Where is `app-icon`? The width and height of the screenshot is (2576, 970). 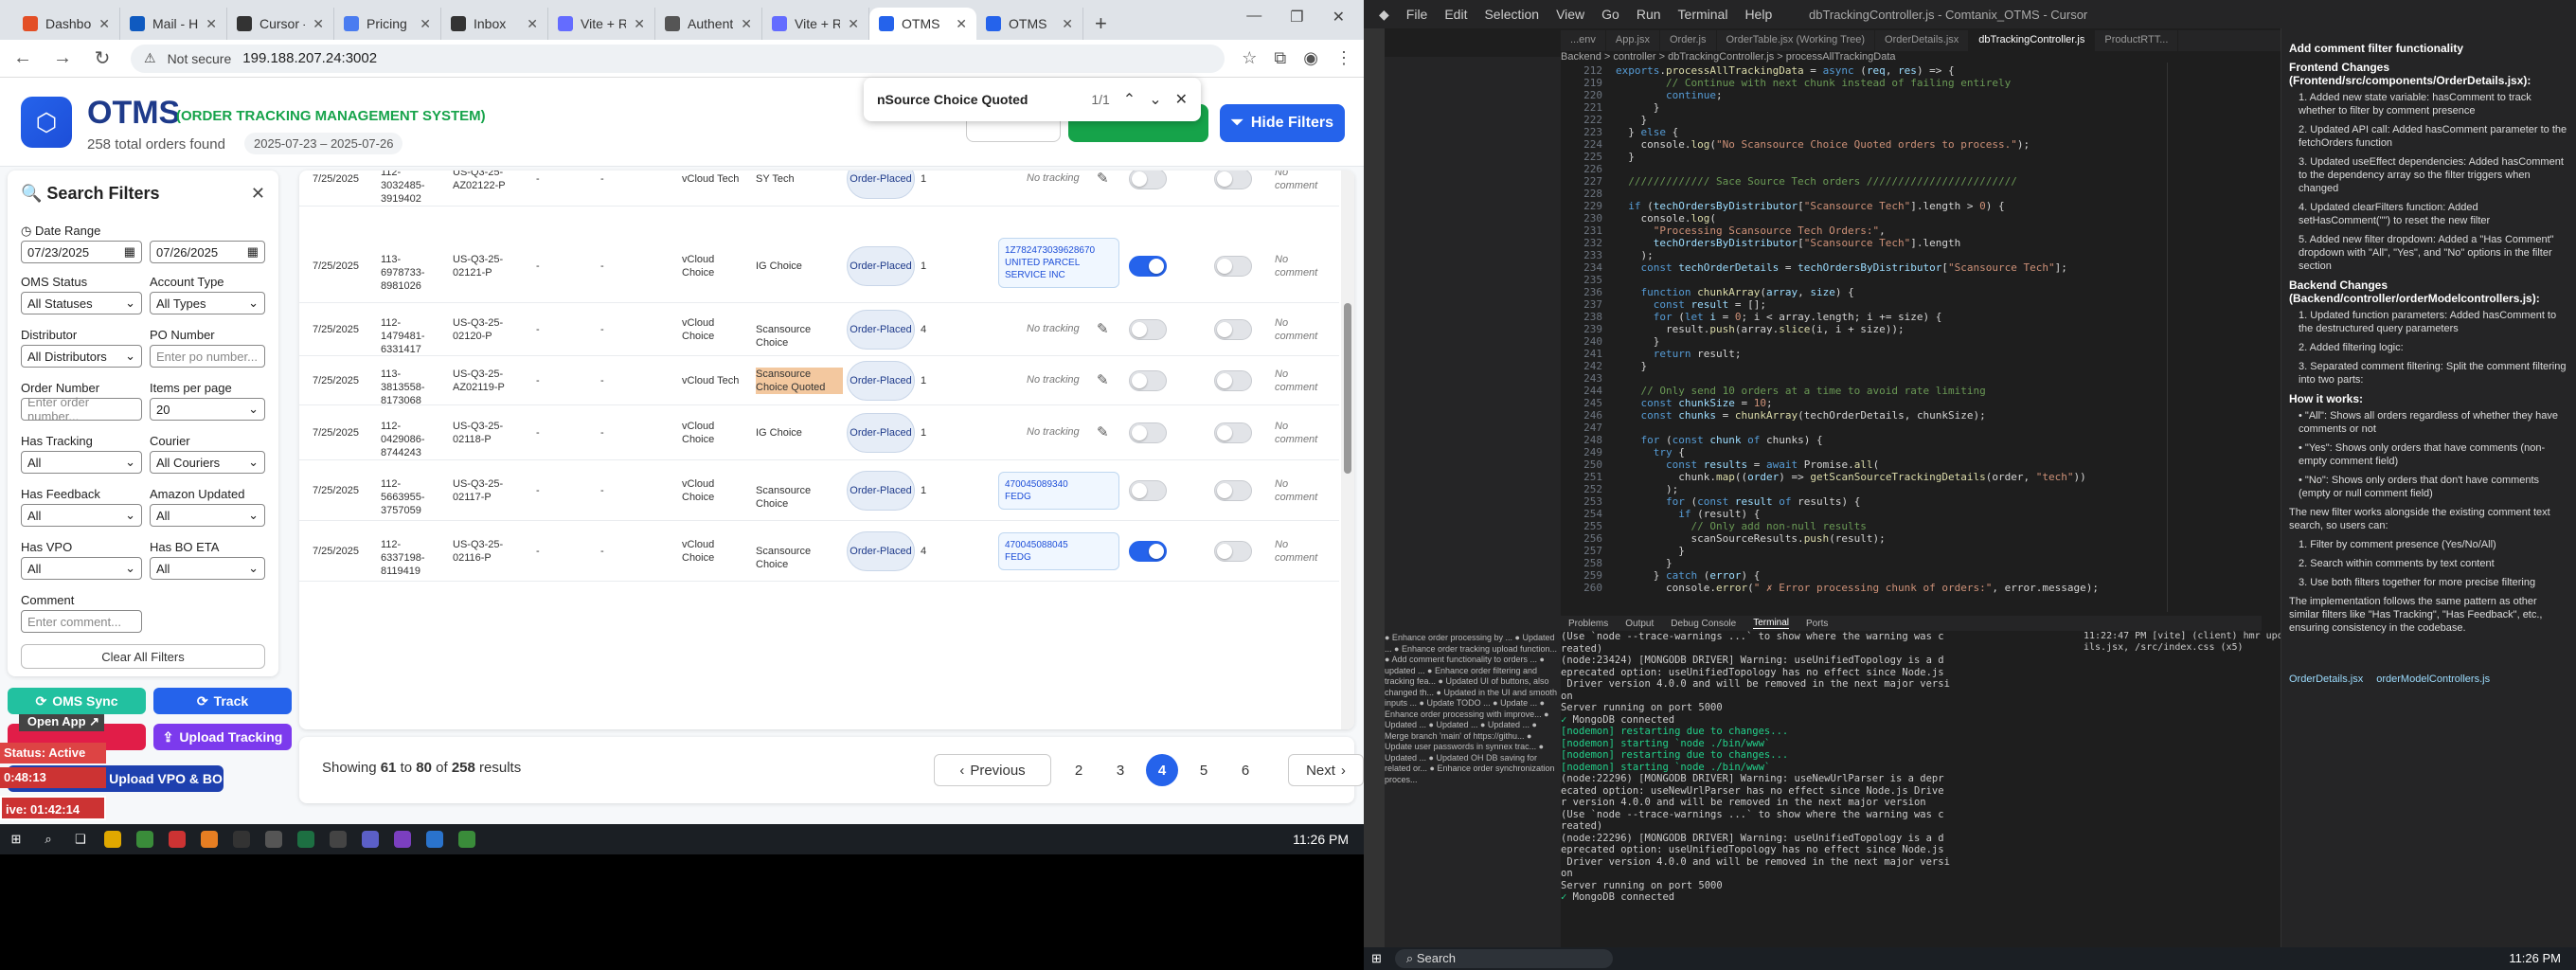
app-icon is located at coordinates (177, 839).